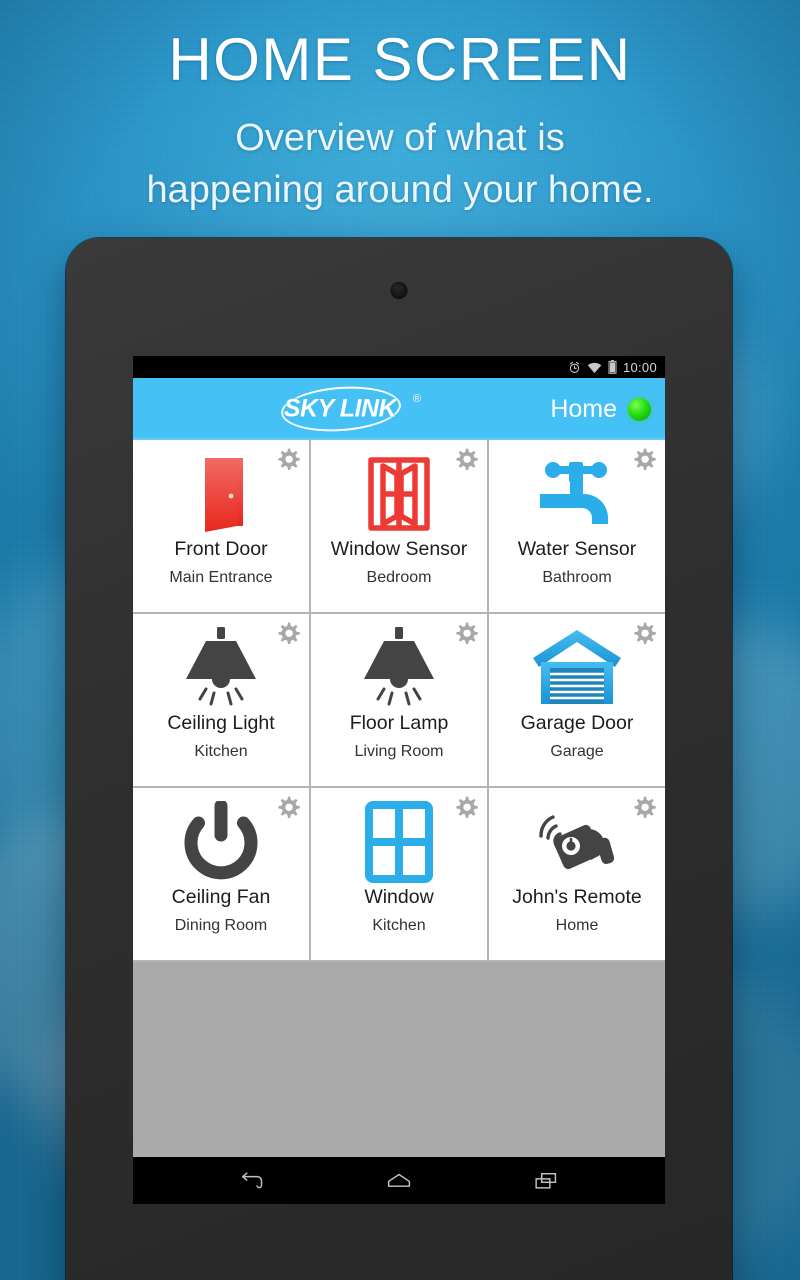 Image resolution: width=800 pixels, height=1280 pixels. Describe the element at coordinates (639, 367) in the screenshot. I see `status-bar-clock: 10:00` at that location.